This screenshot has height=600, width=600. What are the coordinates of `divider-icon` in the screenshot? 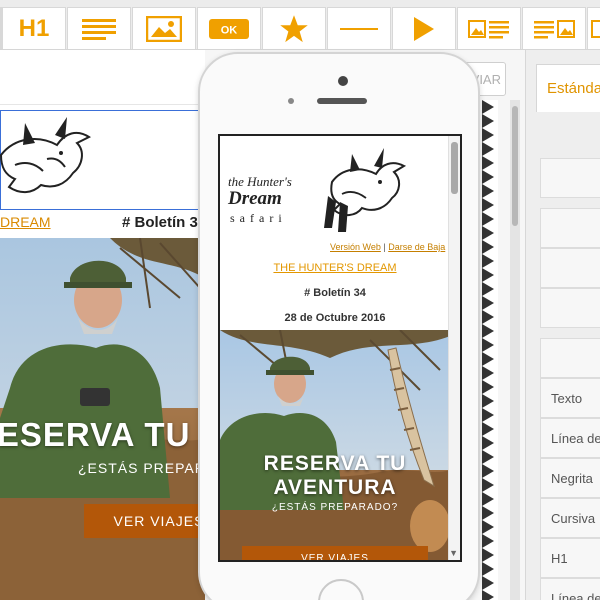 It's located at (359, 28).